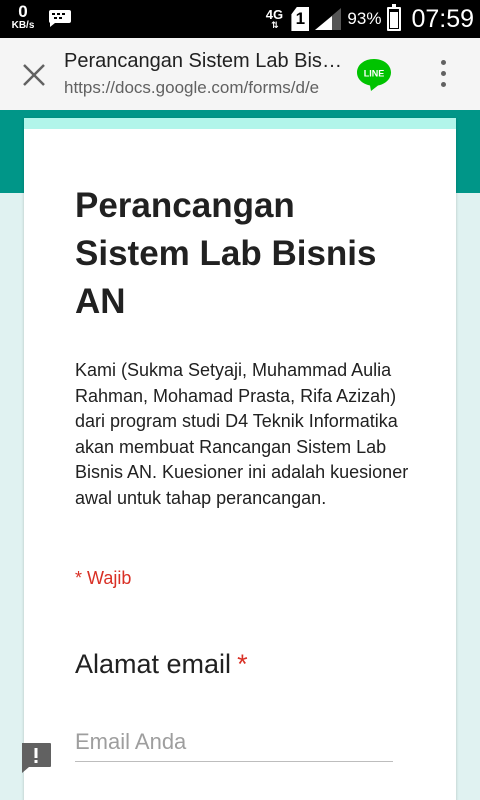 The image size is (480, 800). I want to click on sim-icon: 1, so click(300, 19).